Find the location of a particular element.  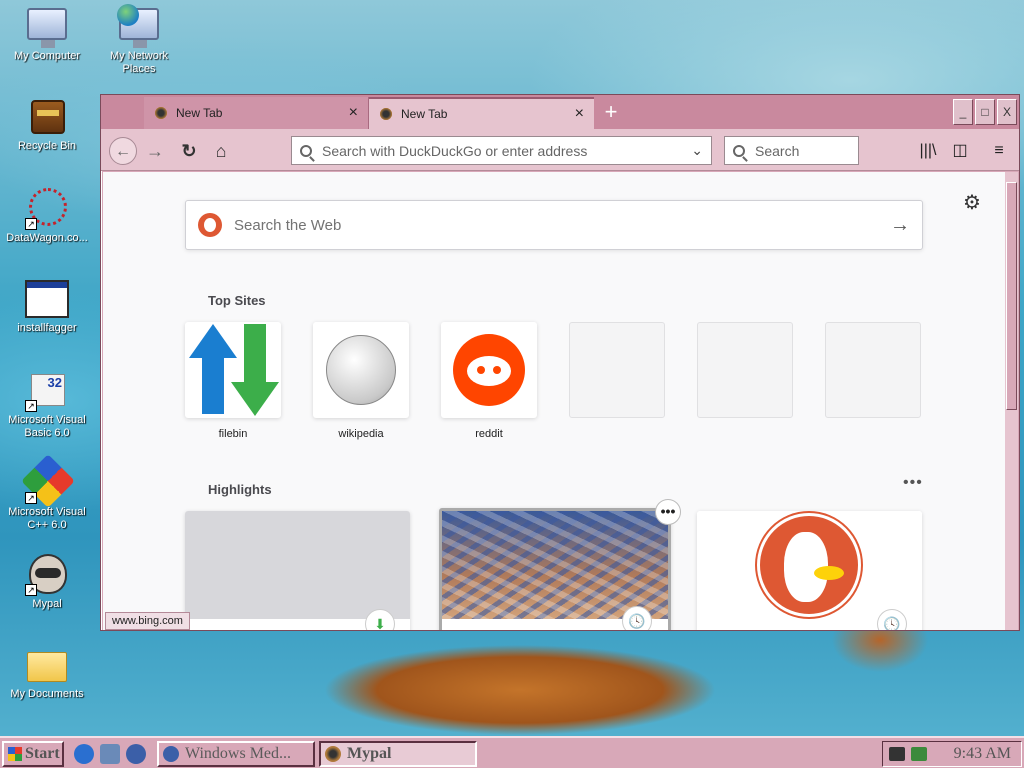

reddit-tile is located at coordinates (489, 370).